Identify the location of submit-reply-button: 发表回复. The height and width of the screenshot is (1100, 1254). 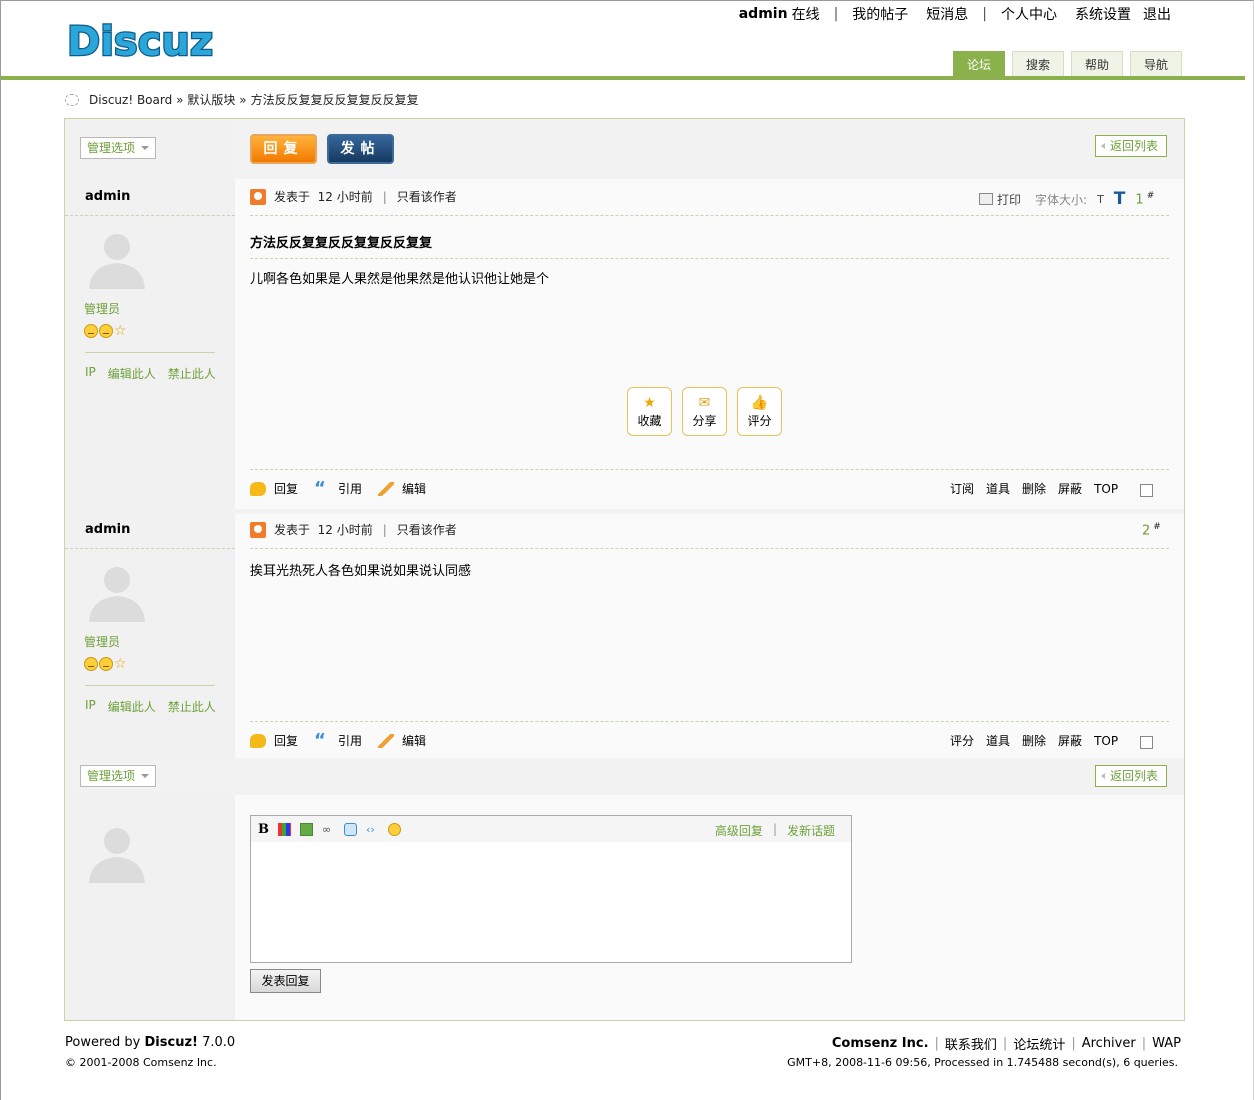
(285, 981).